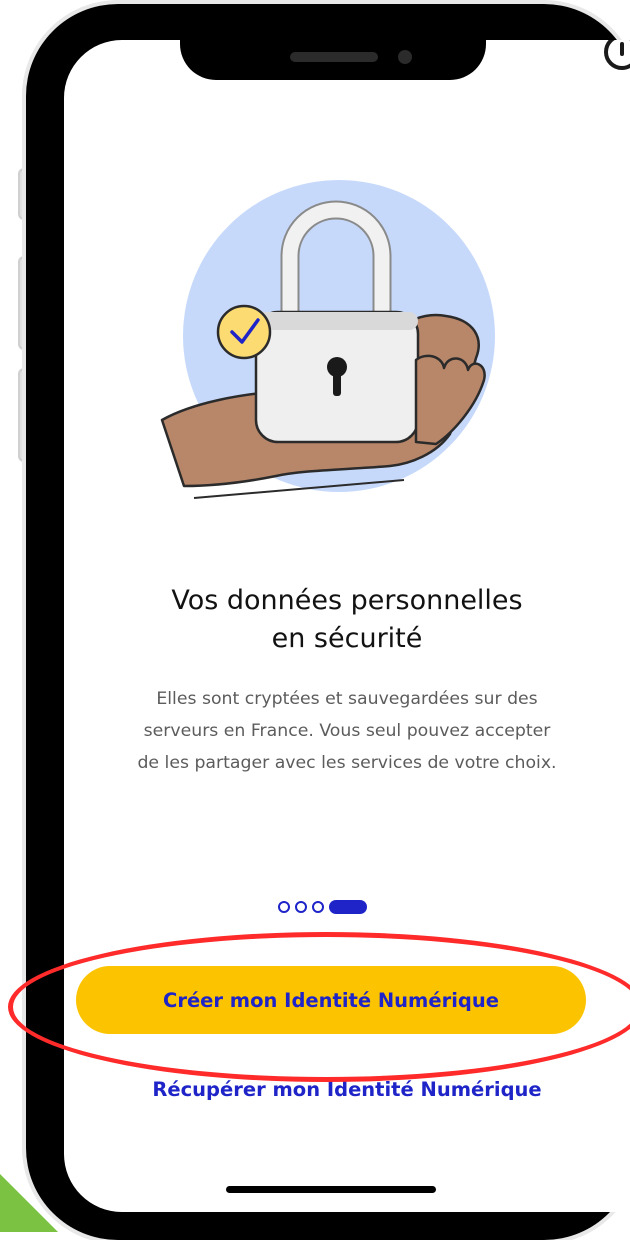  I want to click on phone-notch, so click(333, 60).